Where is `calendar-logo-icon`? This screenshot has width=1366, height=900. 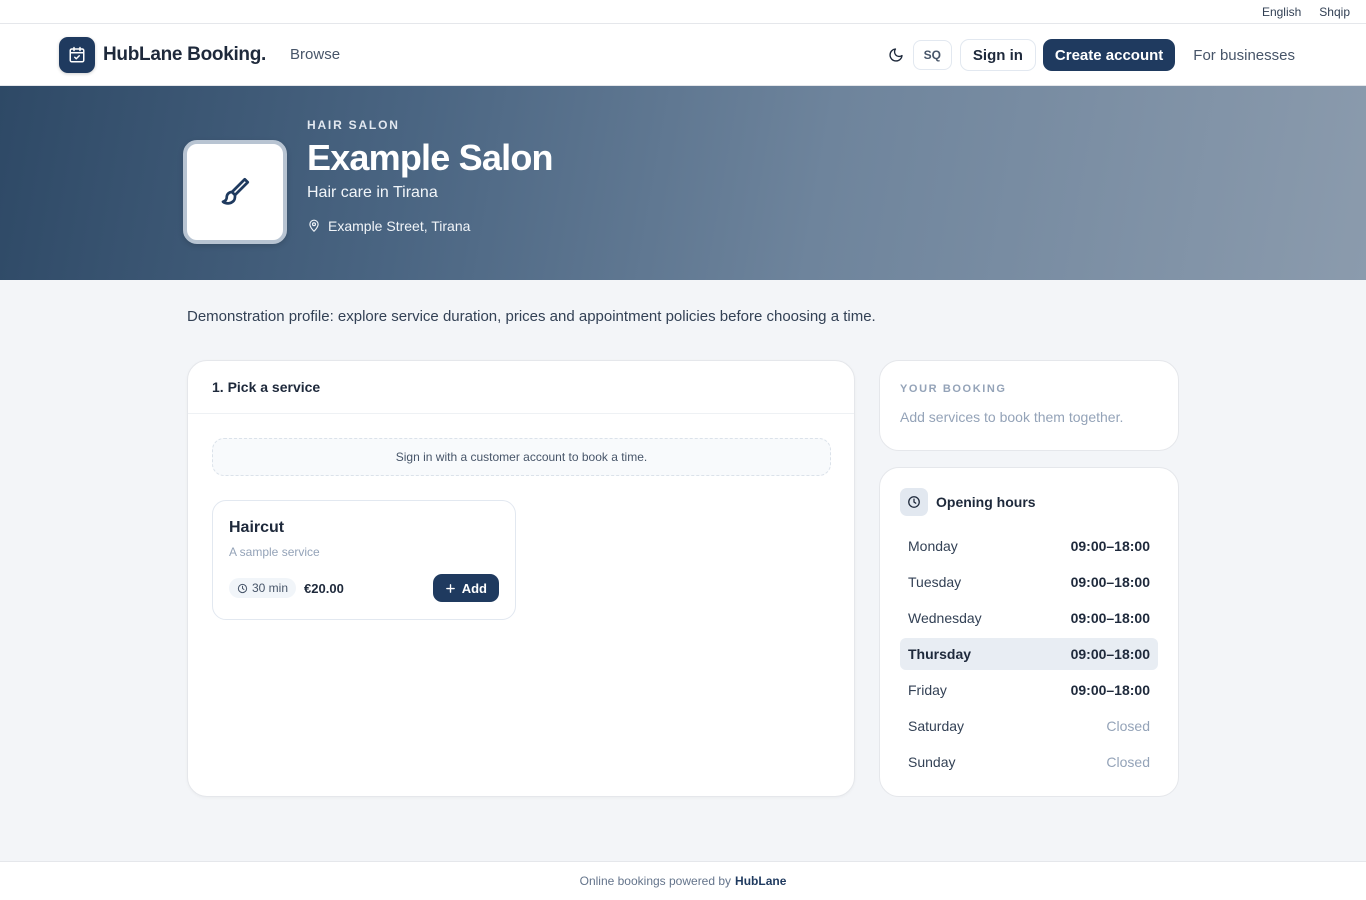
calendar-logo-icon is located at coordinates (77, 54).